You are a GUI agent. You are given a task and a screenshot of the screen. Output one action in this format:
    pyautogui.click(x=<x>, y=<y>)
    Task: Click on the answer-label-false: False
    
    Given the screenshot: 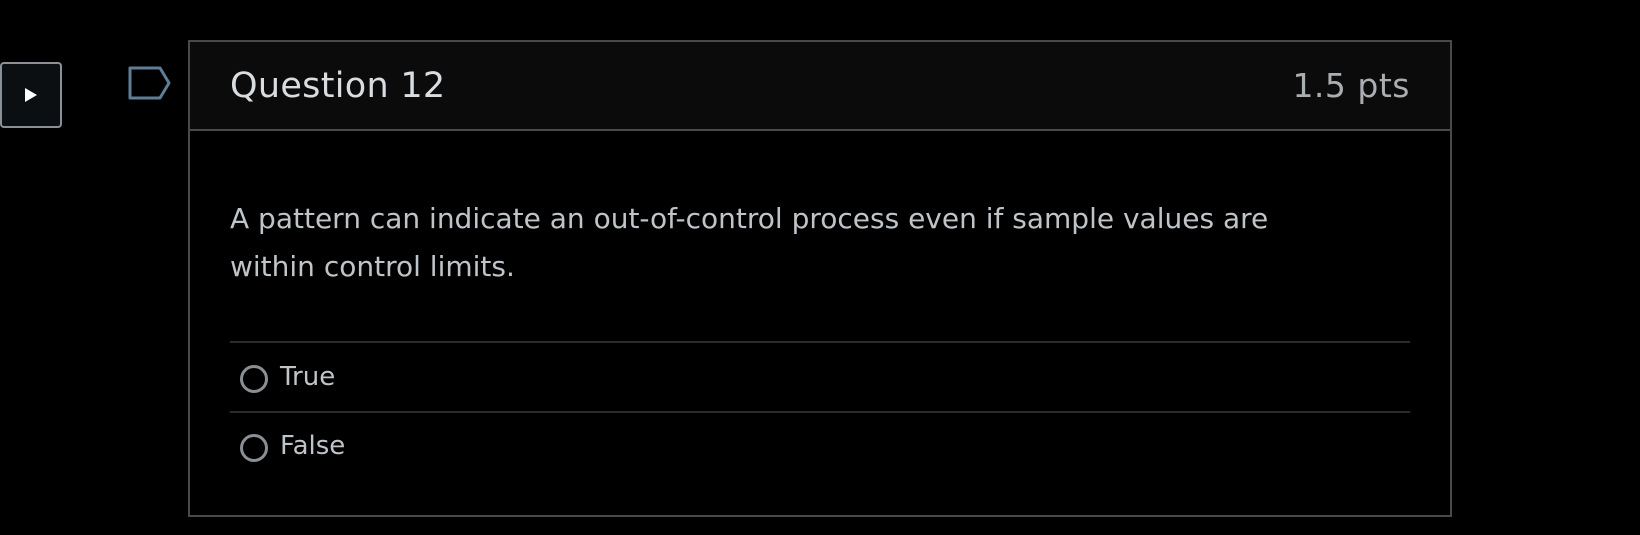 What is the action you would take?
    pyautogui.click(x=313, y=446)
    